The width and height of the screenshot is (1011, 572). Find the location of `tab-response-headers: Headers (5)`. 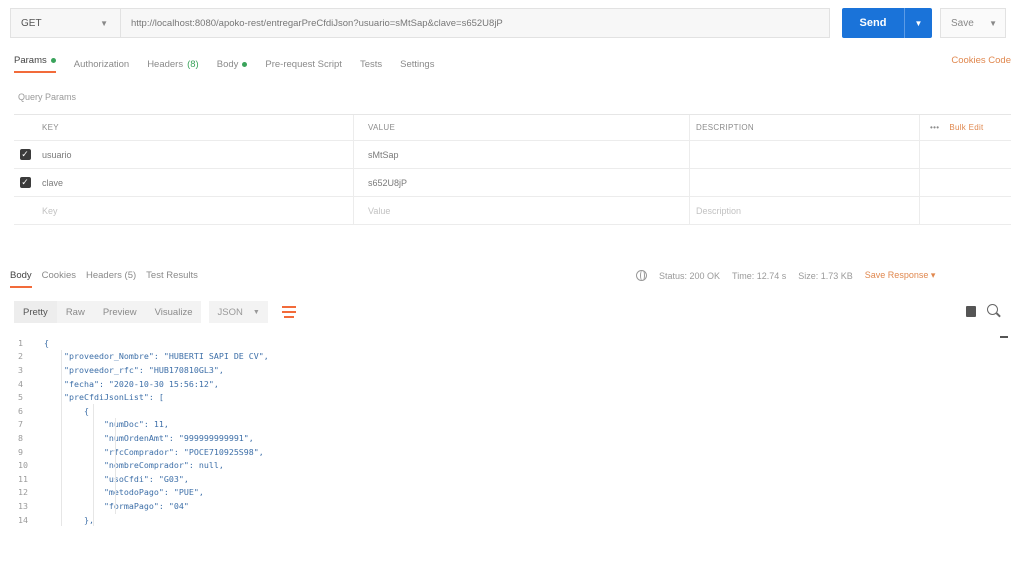

tab-response-headers: Headers (5) is located at coordinates (111, 279).